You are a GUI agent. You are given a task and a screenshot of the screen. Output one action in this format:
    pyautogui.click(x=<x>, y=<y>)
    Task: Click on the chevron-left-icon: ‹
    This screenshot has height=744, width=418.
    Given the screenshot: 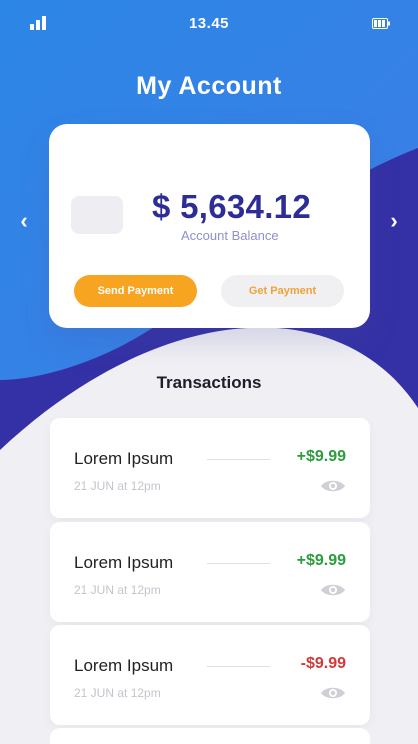 What is the action you would take?
    pyautogui.click(x=24, y=221)
    